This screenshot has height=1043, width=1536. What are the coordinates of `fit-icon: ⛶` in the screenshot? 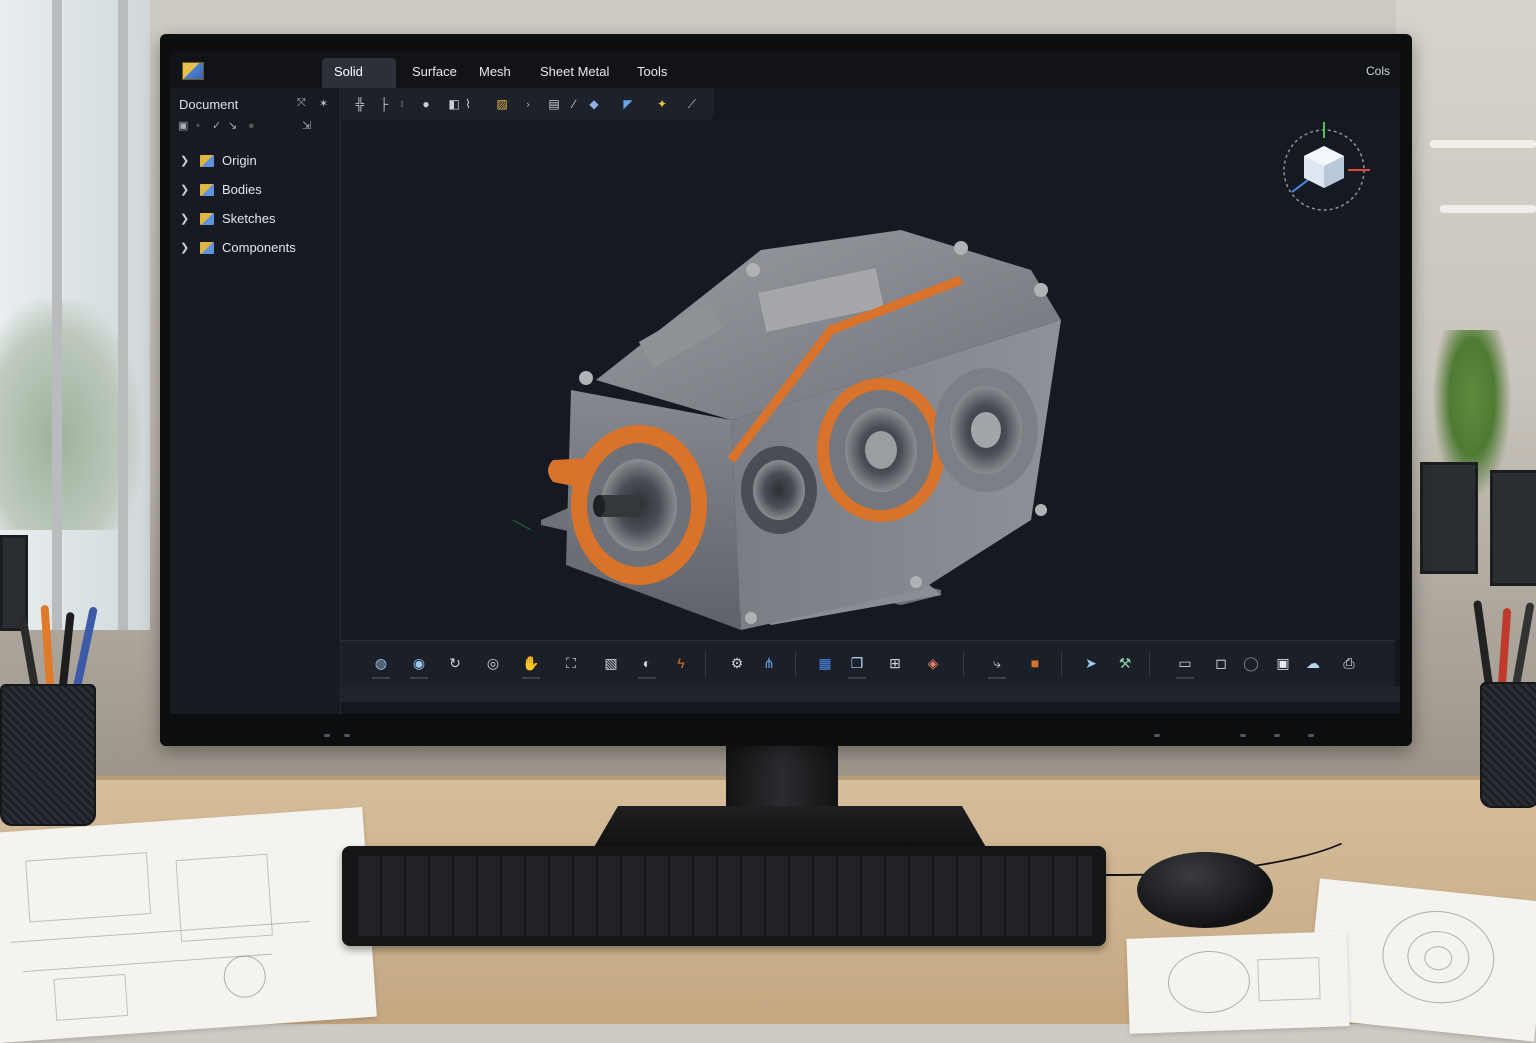 It's located at (571, 663).